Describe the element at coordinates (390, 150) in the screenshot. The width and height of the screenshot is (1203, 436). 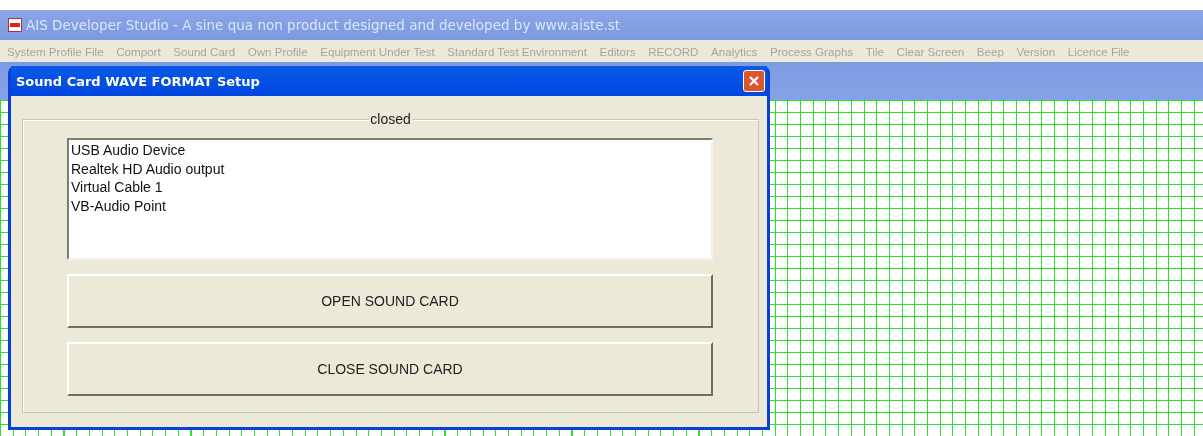
I see `device-item: USB Audio Device` at that location.